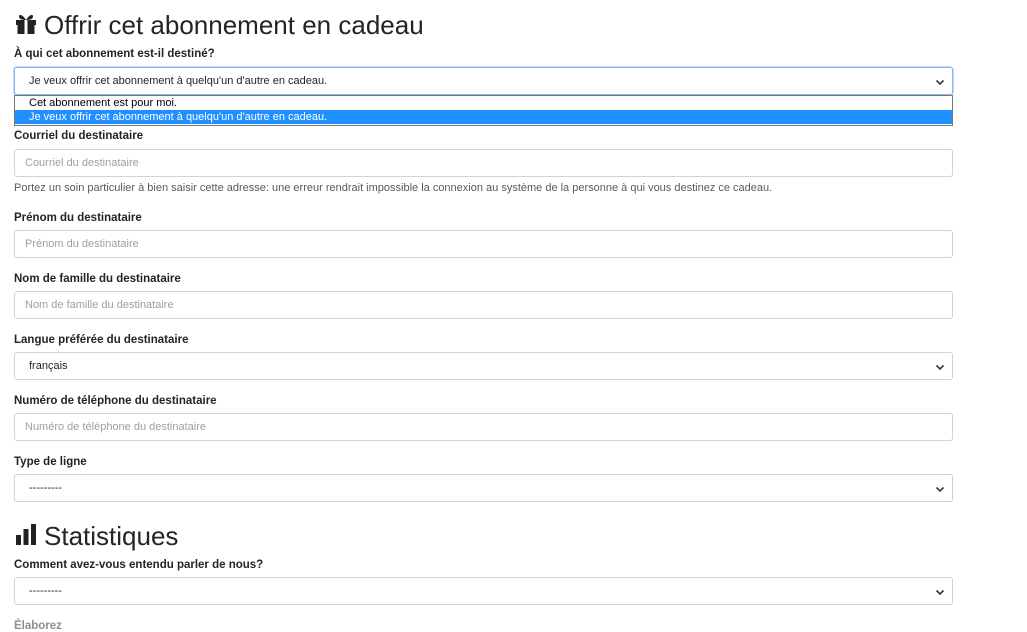  Describe the element at coordinates (50, 462) in the screenshot. I see `line-type-label: Type de ligne` at that location.